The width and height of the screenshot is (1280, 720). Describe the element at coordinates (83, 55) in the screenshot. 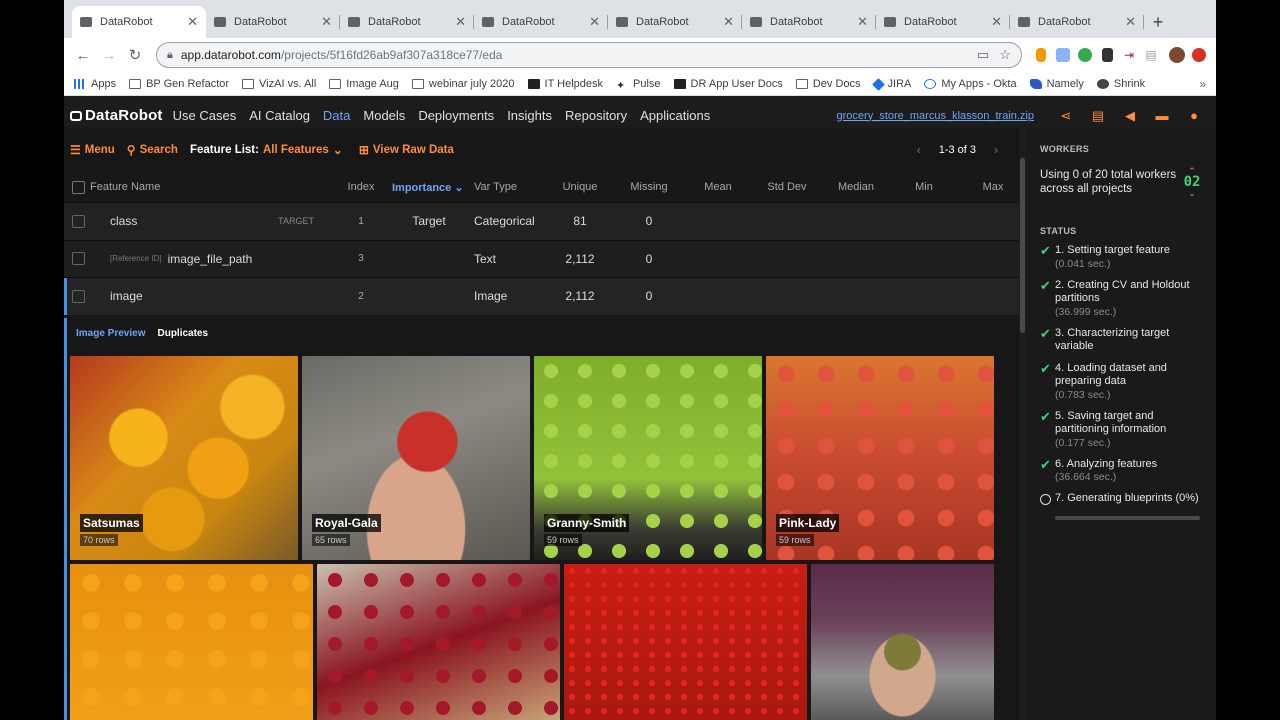

I see `back-icon: ←` at that location.